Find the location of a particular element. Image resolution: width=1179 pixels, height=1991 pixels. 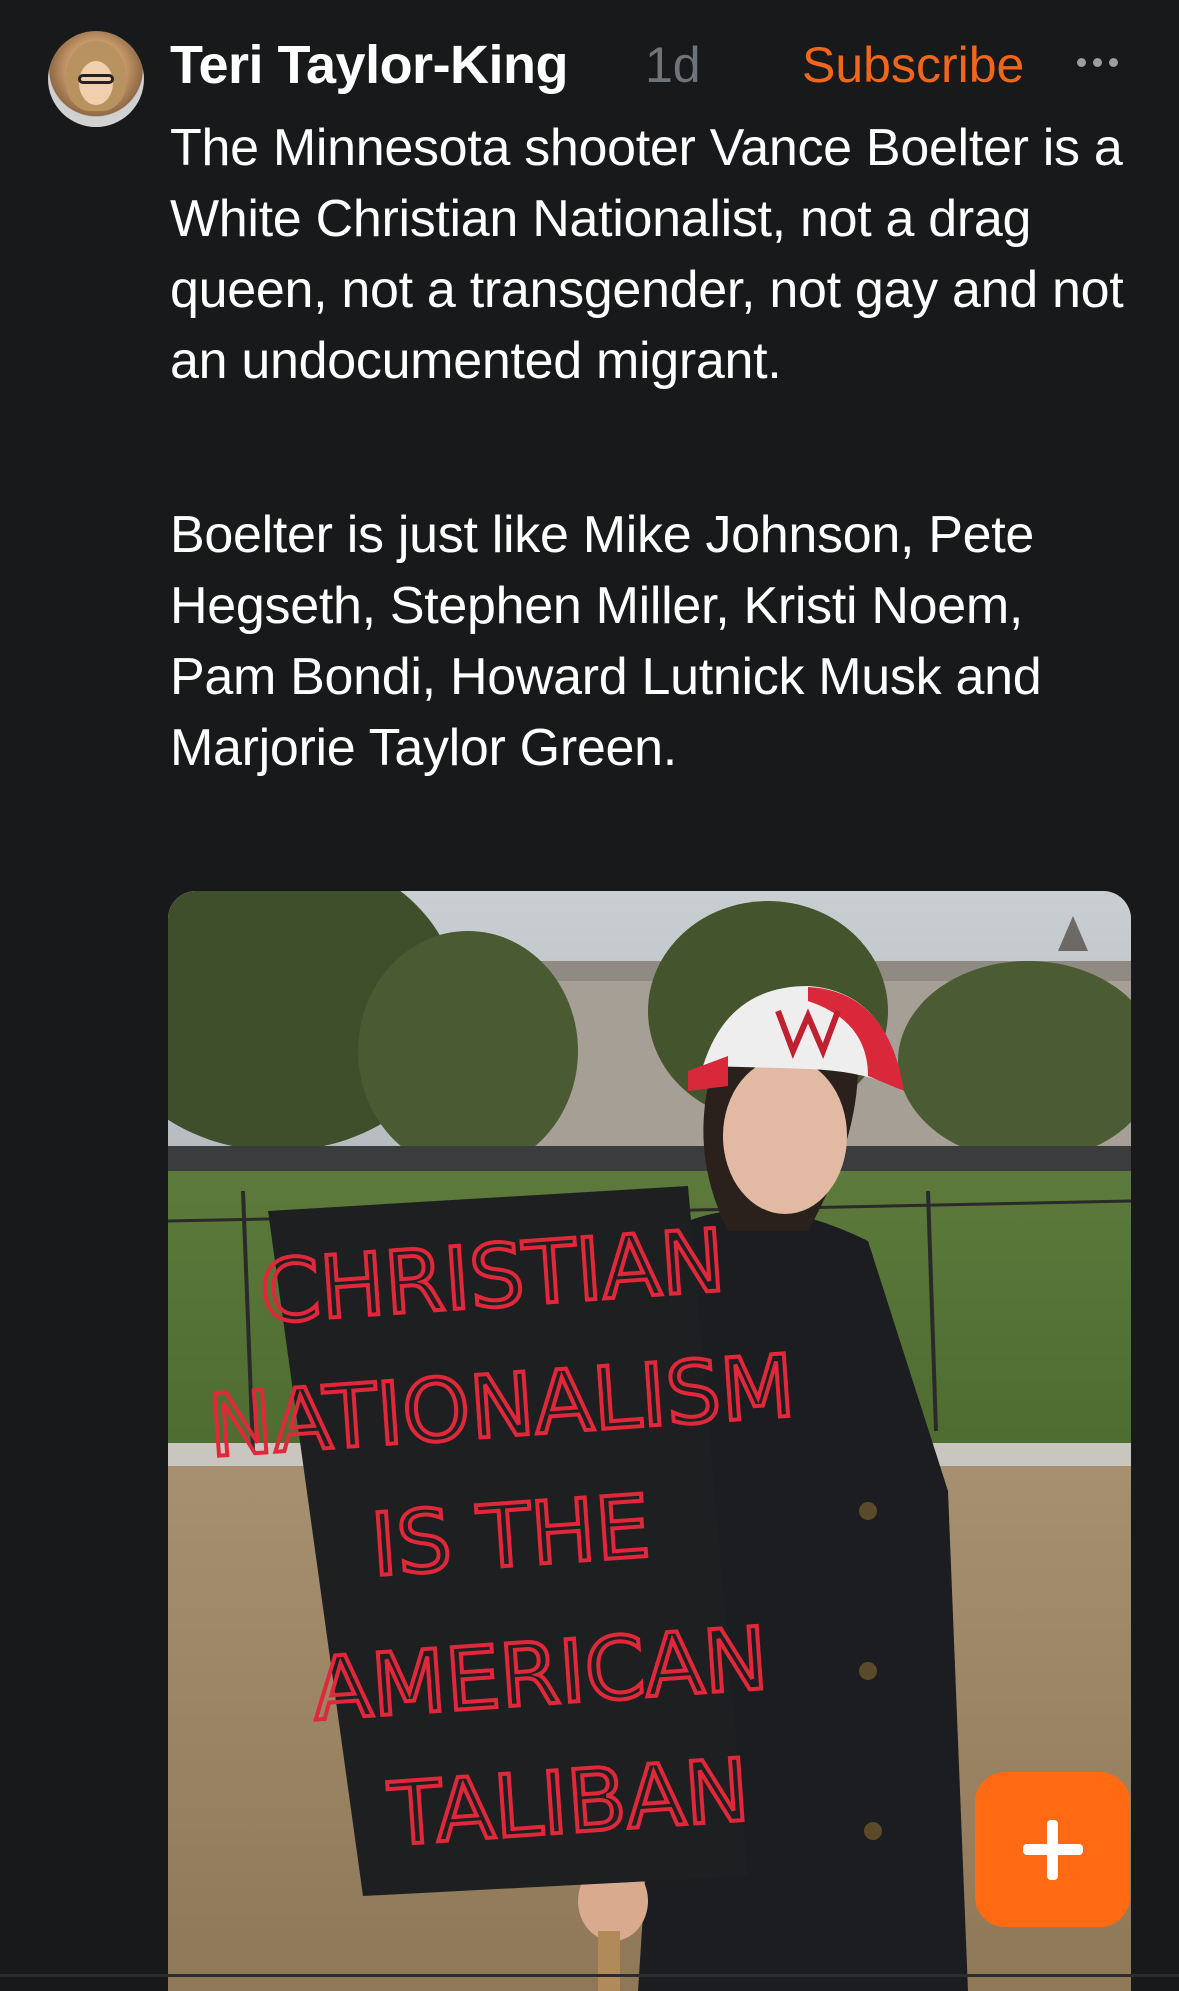

post-header: Teri Taylor-King 1d Subscribe is located at coordinates (650, 68).